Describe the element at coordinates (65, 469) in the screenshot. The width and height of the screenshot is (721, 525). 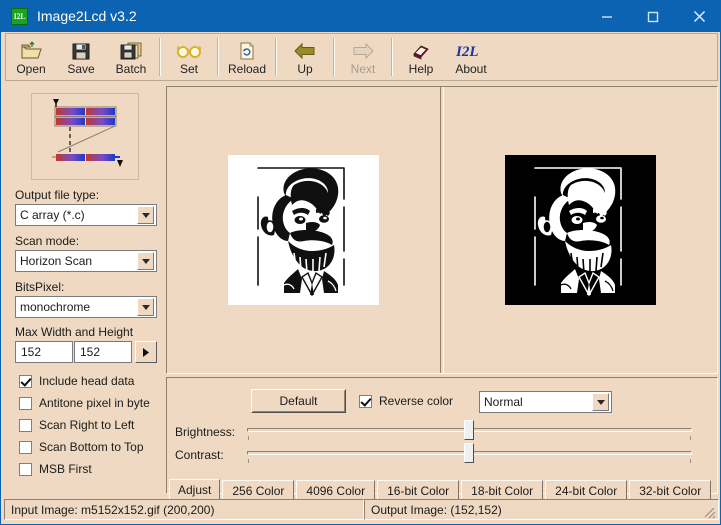
I see `checkbox-label: MSB First` at that location.